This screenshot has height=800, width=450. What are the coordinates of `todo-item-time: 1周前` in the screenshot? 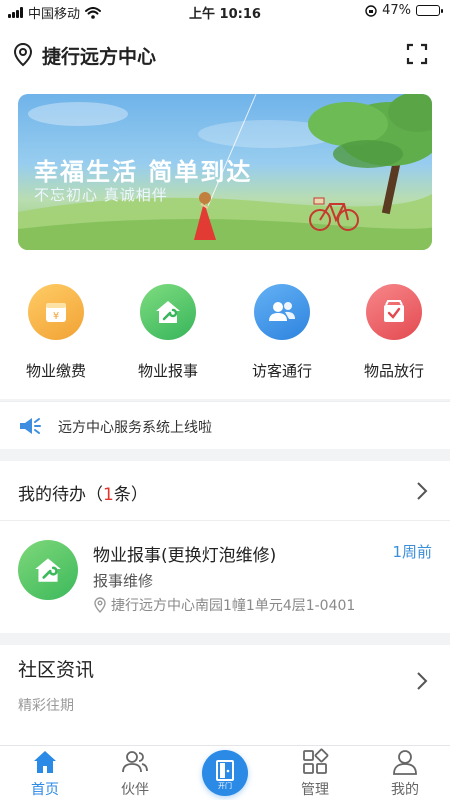 It's located at (412, 552).